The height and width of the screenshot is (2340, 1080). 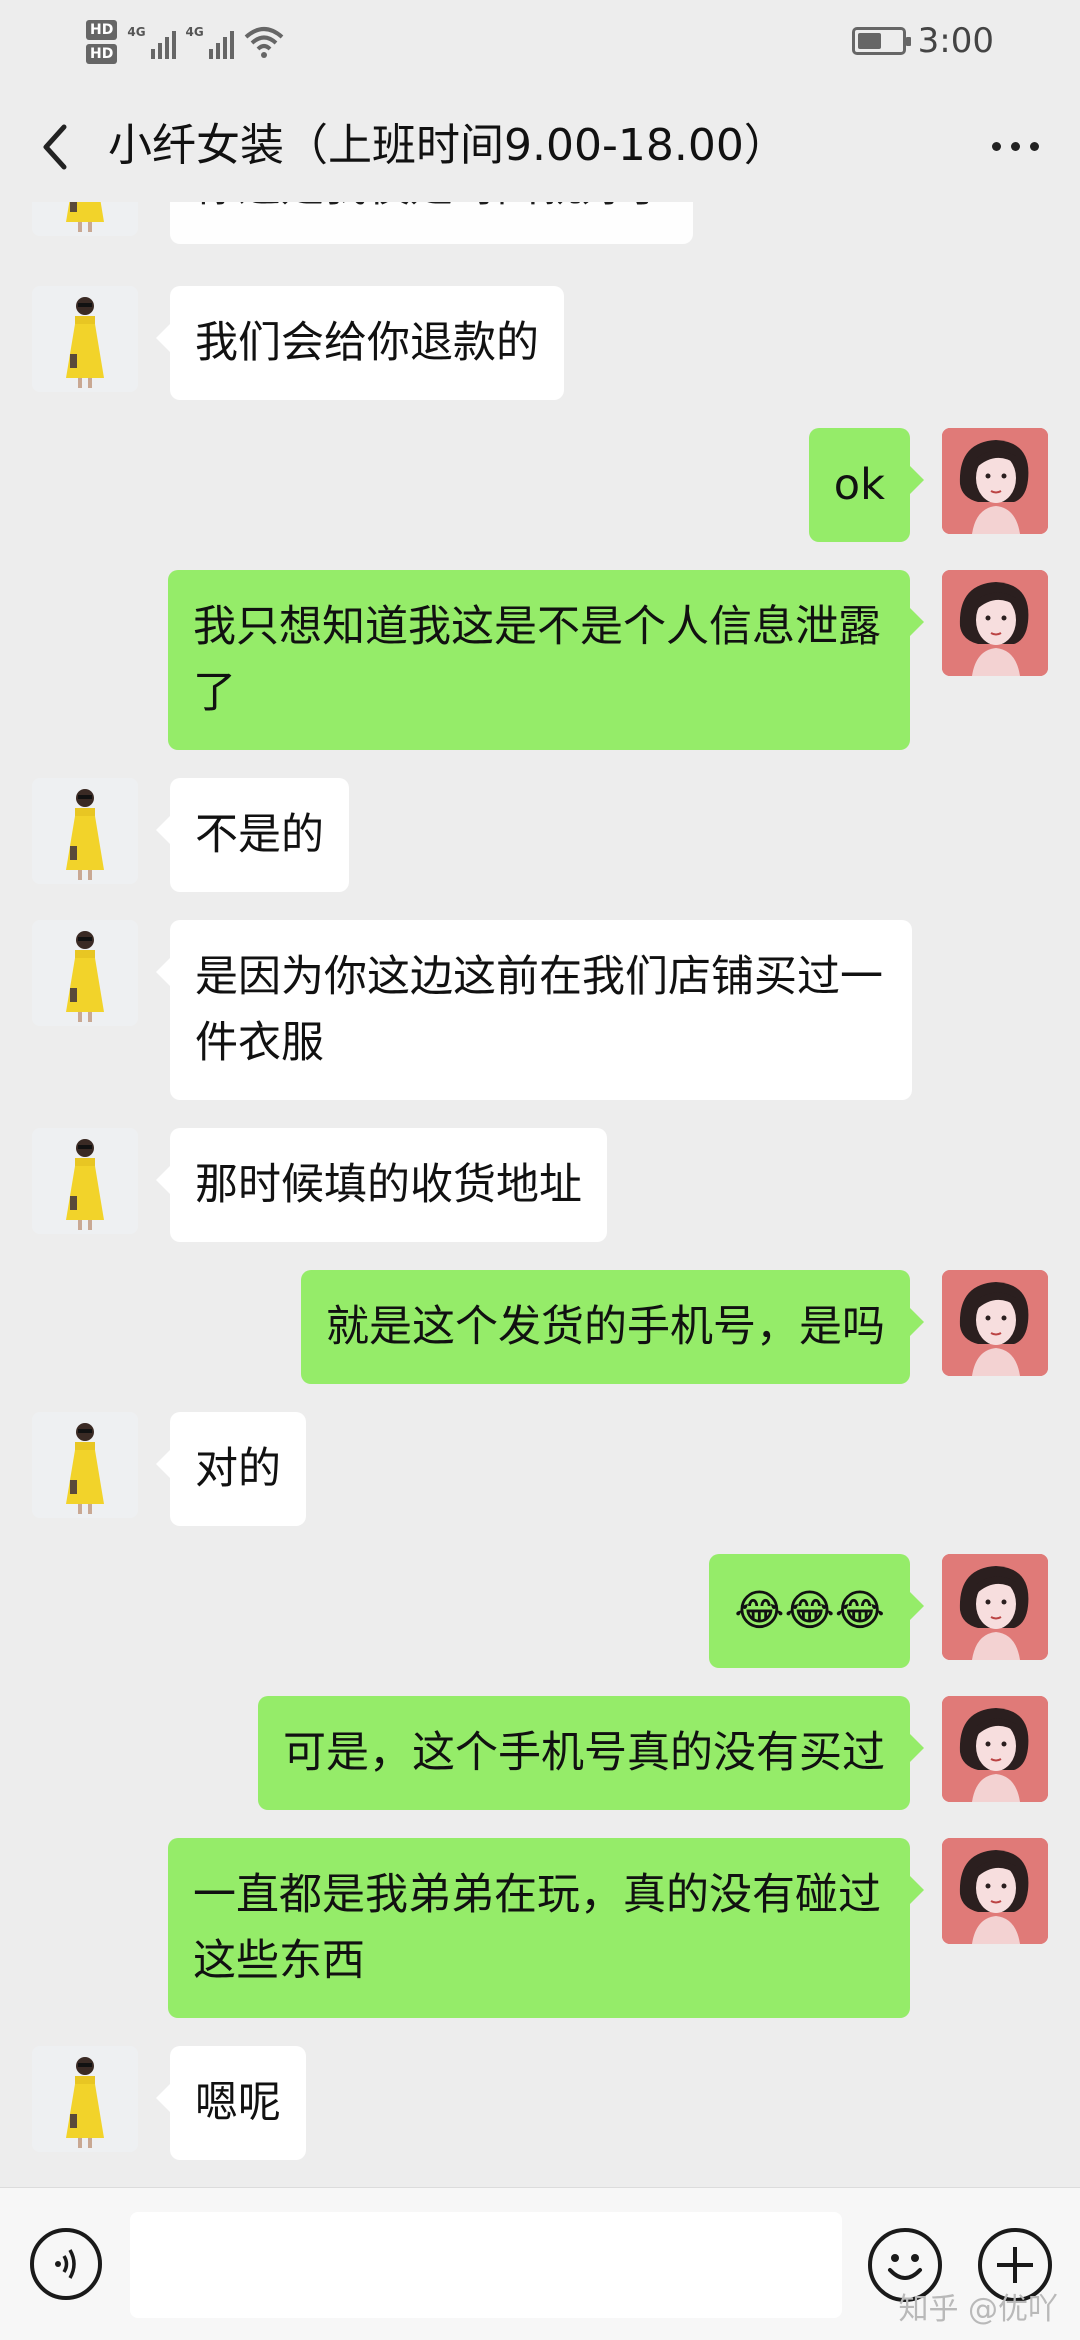 I want to click on message-bubble: 那时候填的收货地址, so click(x=381, y=1185).